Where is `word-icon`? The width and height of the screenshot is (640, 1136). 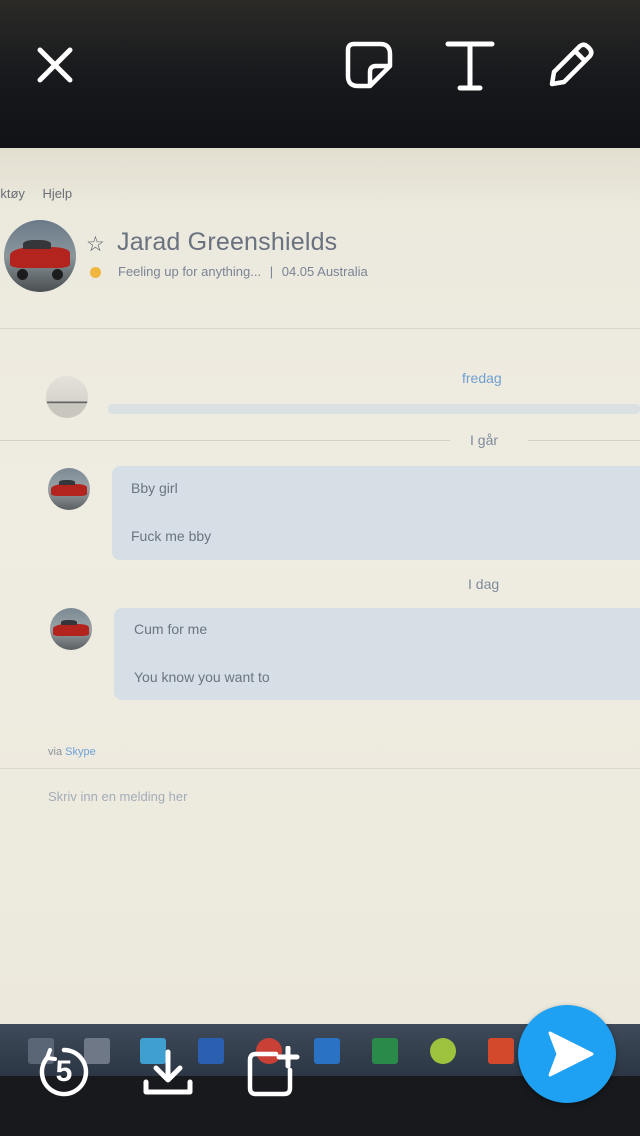 word-icon is located at coordinates (211, 1051).